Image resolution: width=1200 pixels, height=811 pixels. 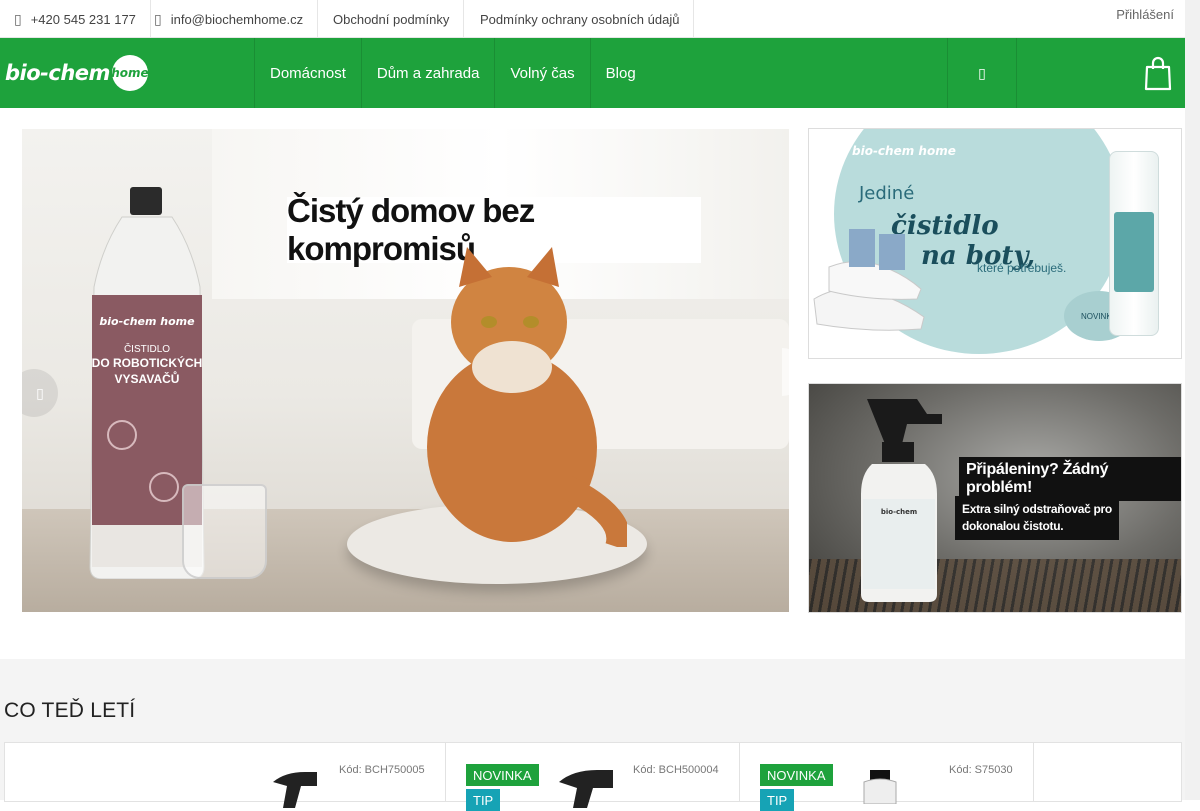 I want to click on shopping-bag-icon, so click(x=1158, y=73).